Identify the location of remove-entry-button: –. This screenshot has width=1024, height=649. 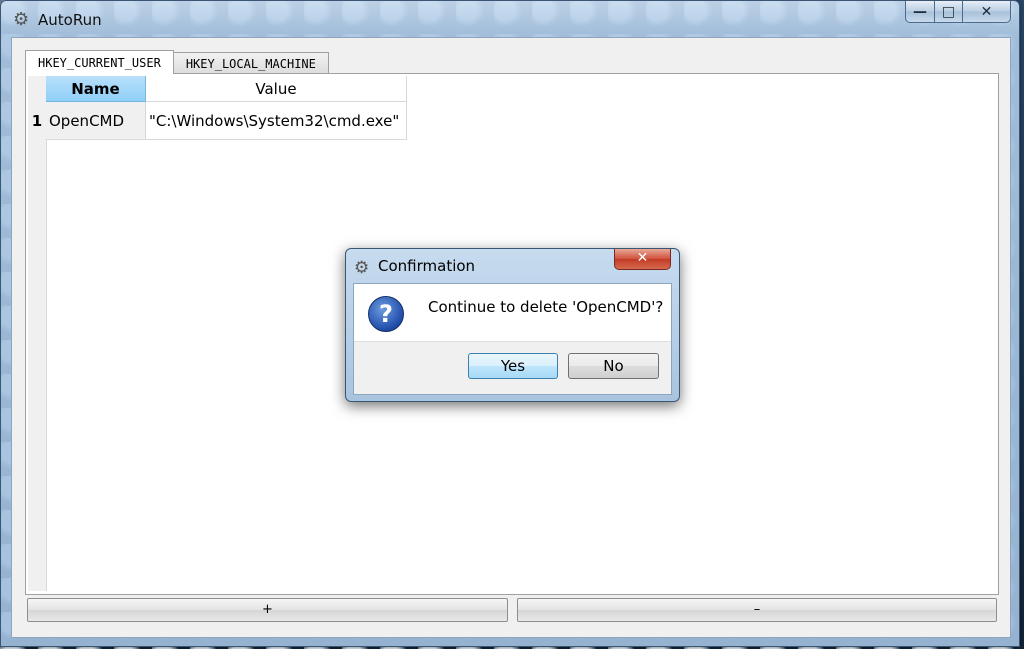
(757, 610).